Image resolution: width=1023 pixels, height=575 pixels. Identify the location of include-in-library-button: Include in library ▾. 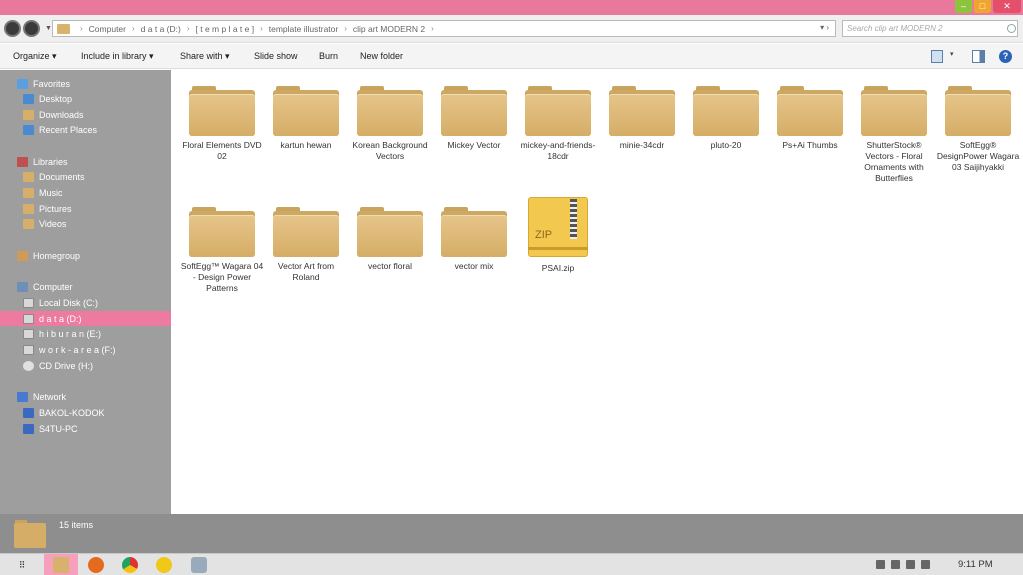
(117, 56).